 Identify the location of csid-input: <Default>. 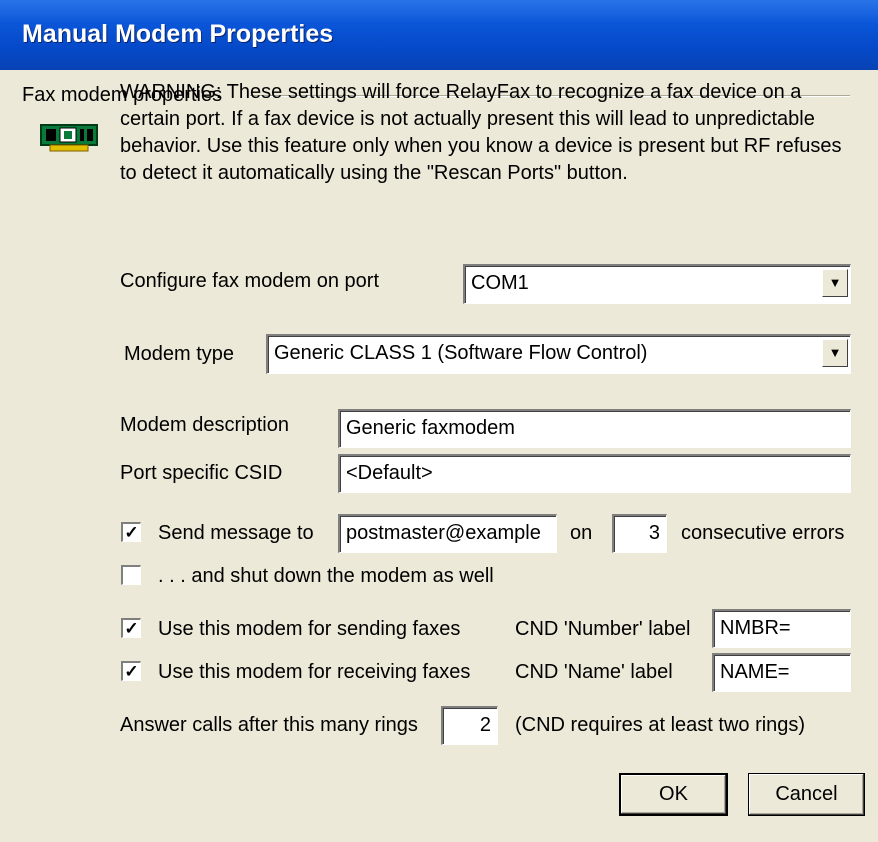
(594, 473).